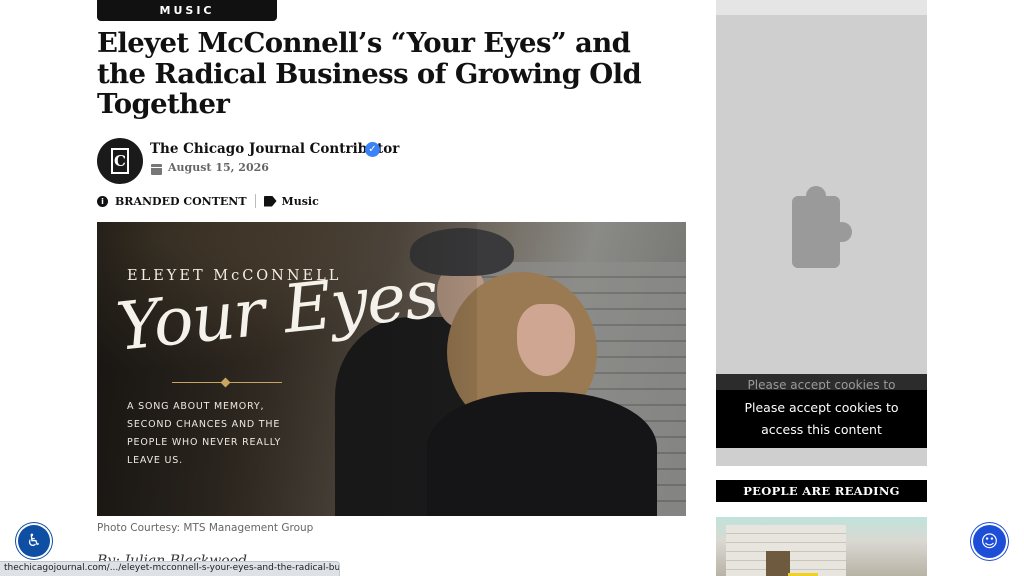 This screenshot has width=1024, height=576. Describe the element at coordinates (102, 201) in the screenshot. I see `info-icon: i` at that location.